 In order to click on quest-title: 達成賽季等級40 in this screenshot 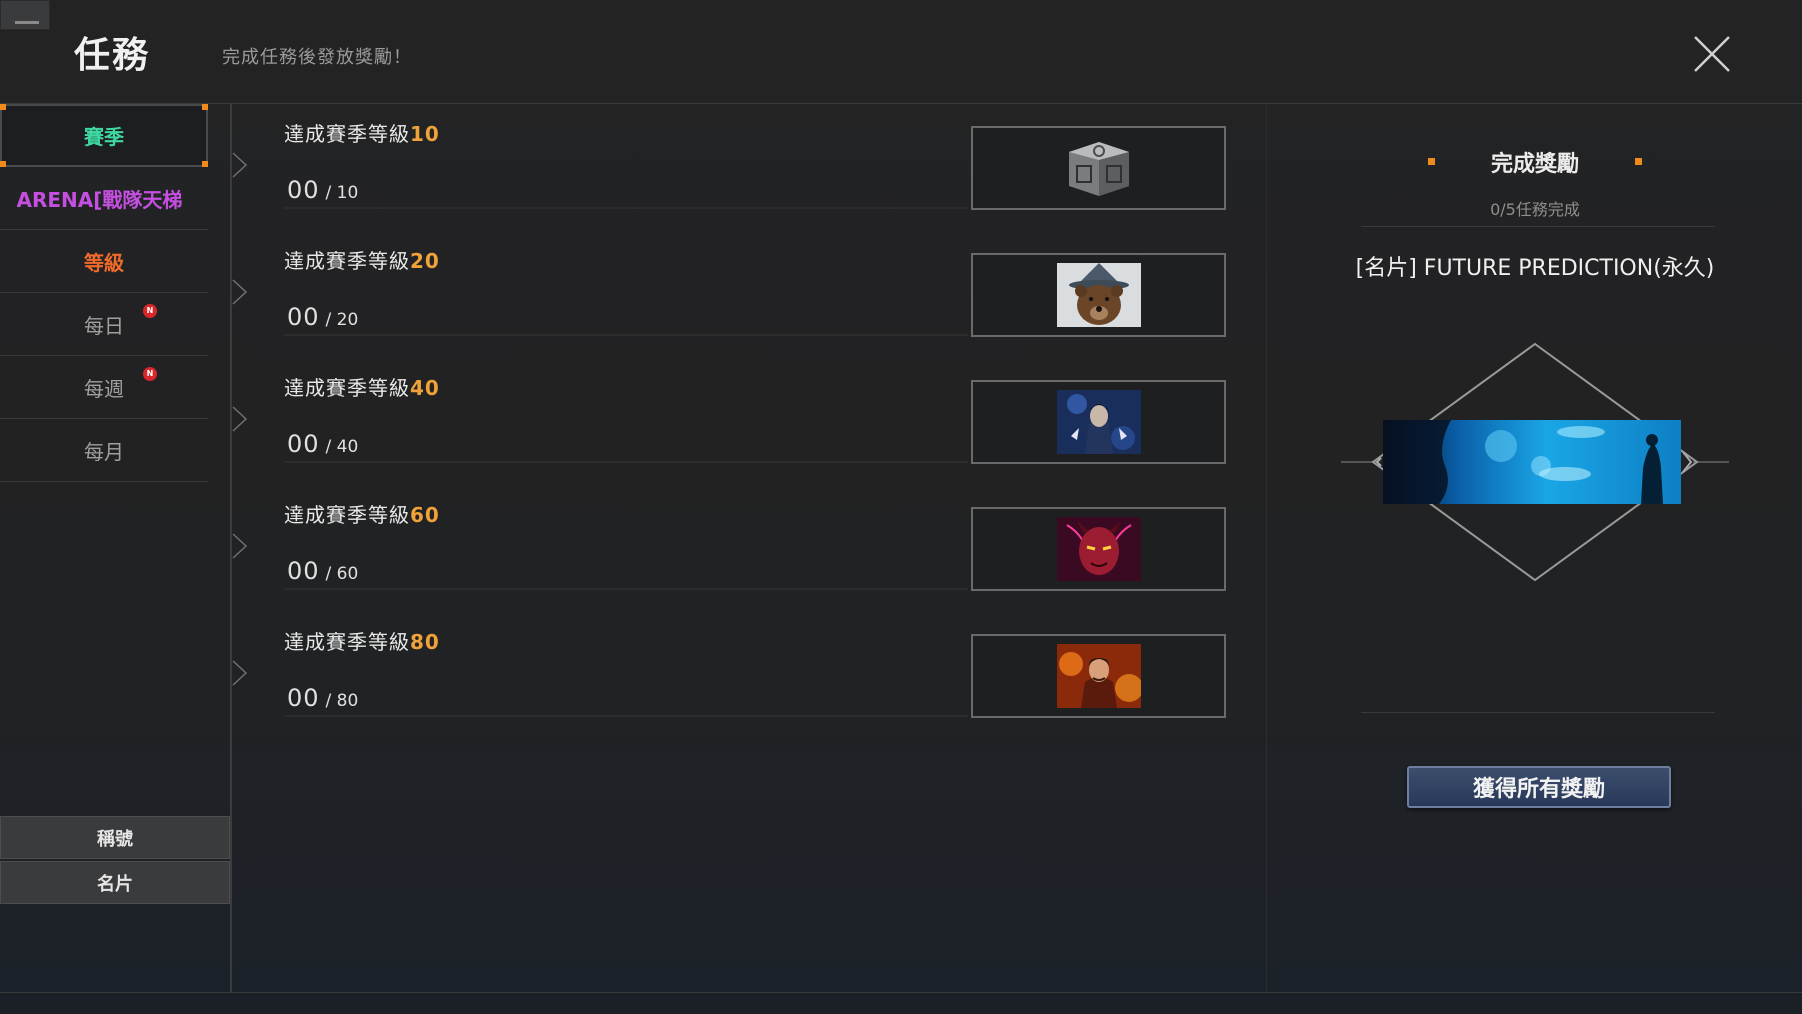, I will do `click(362, 388)`.